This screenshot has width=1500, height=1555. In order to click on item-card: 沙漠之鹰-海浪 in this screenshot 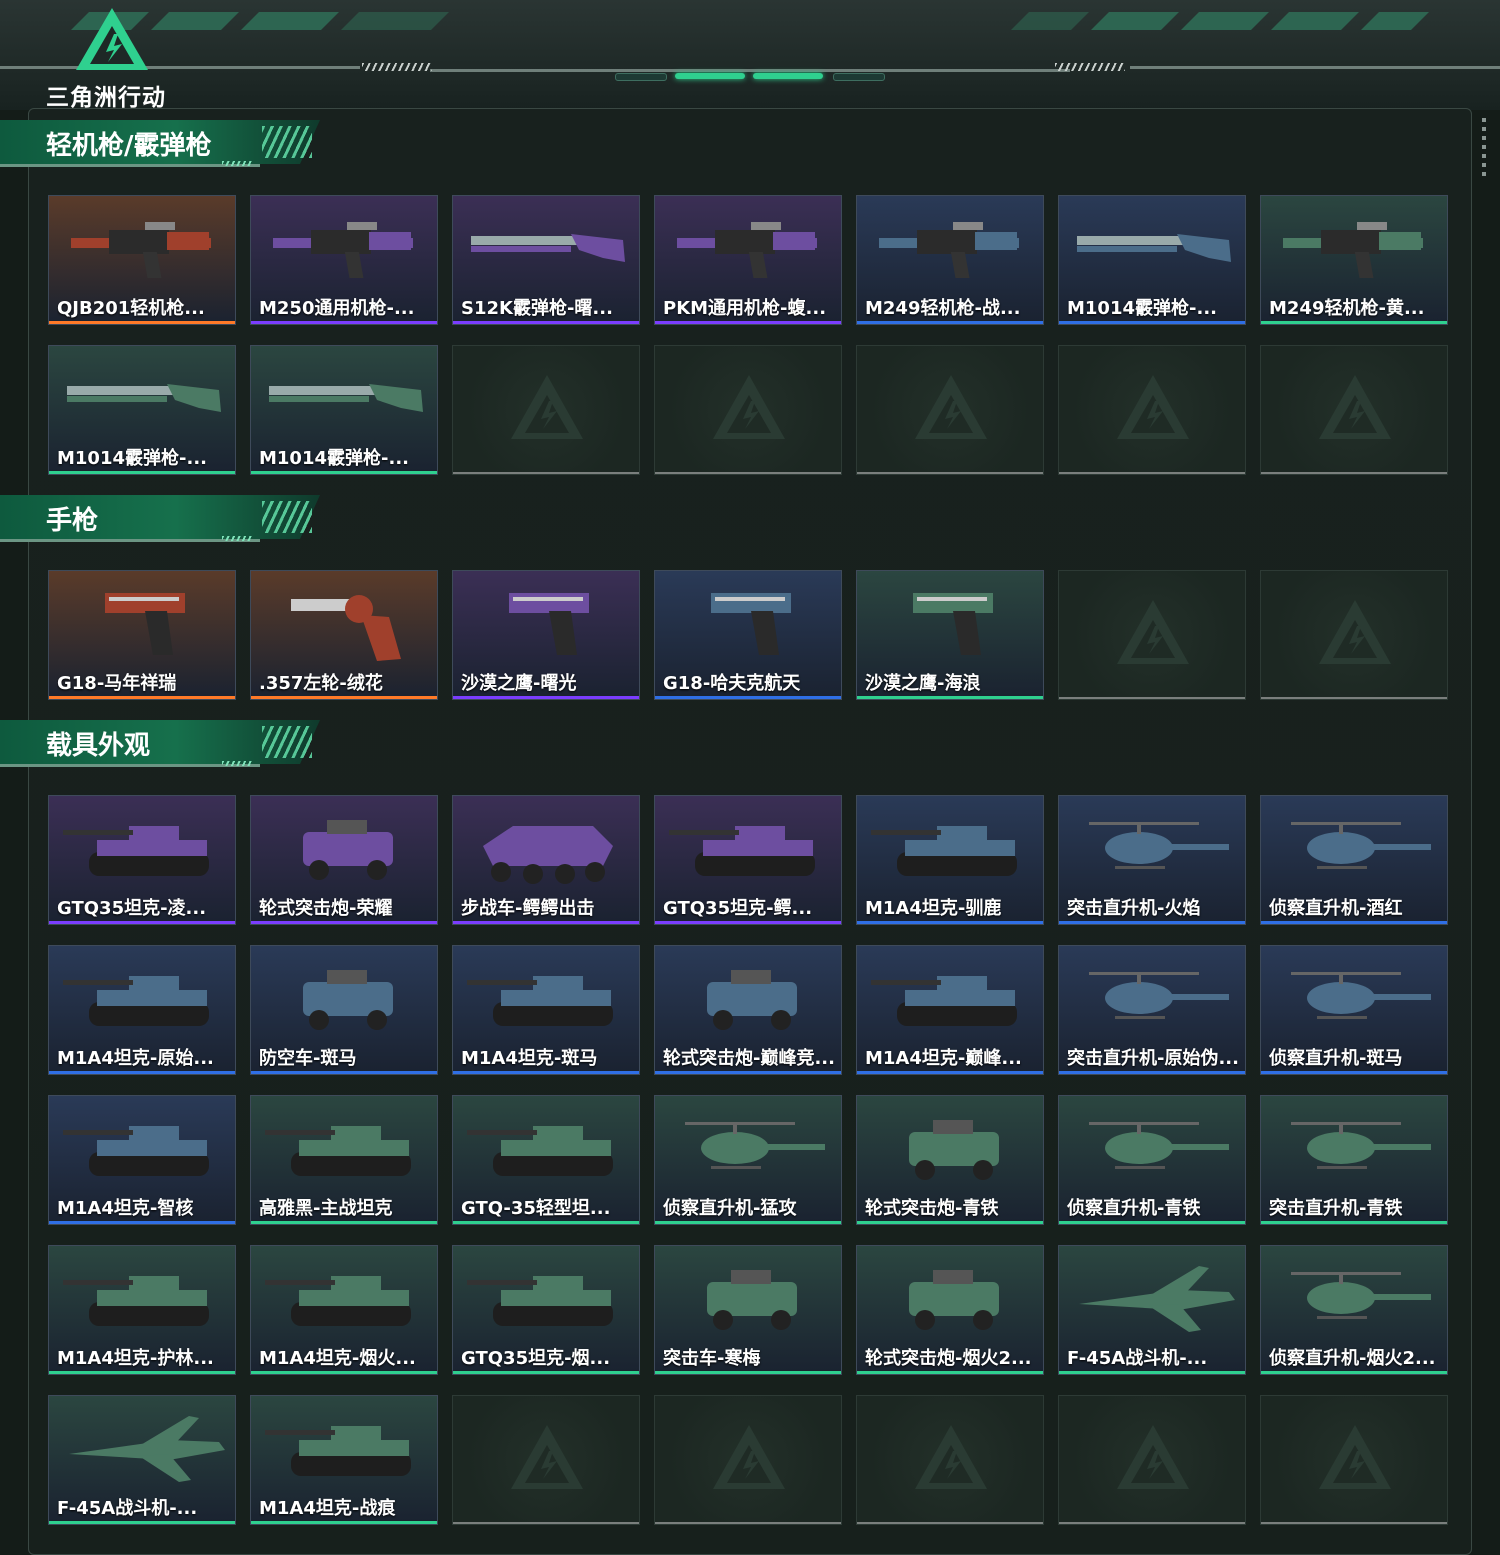, I will do `click(950, 635)`.